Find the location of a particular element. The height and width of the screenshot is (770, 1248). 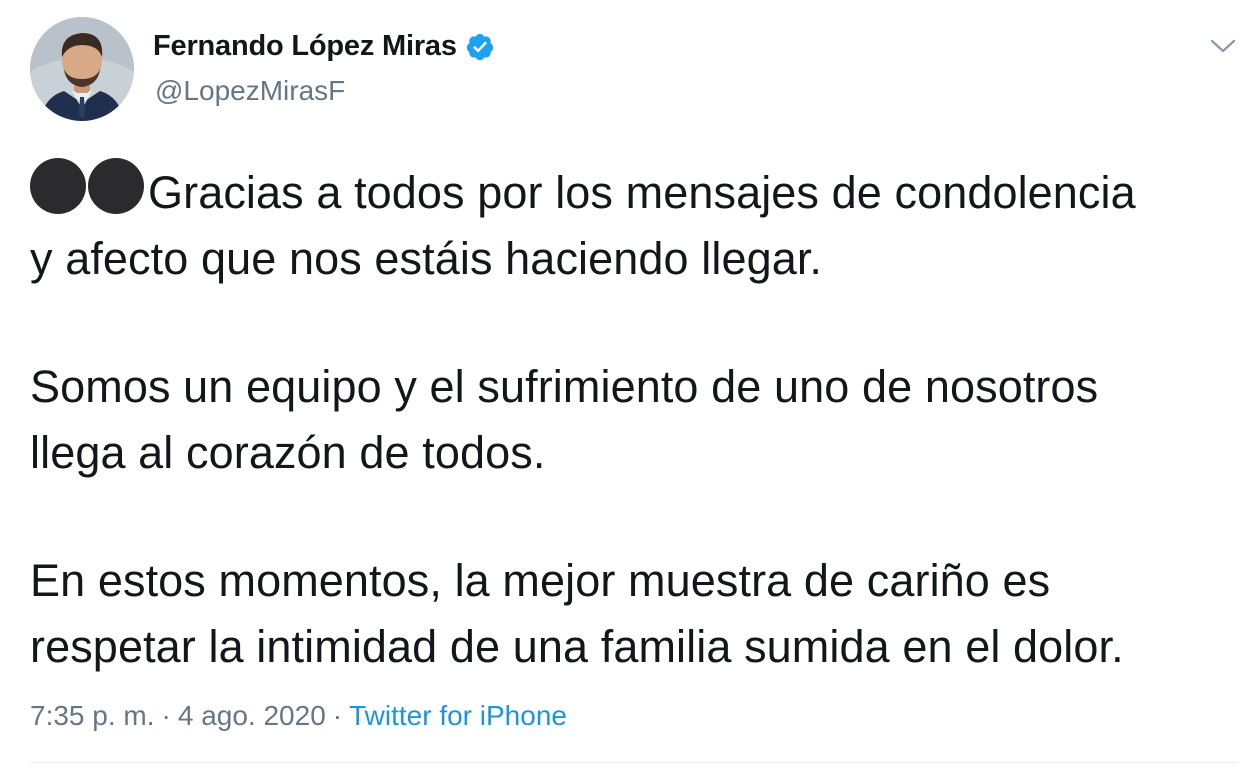

divider is located at coordinates (634, 762).